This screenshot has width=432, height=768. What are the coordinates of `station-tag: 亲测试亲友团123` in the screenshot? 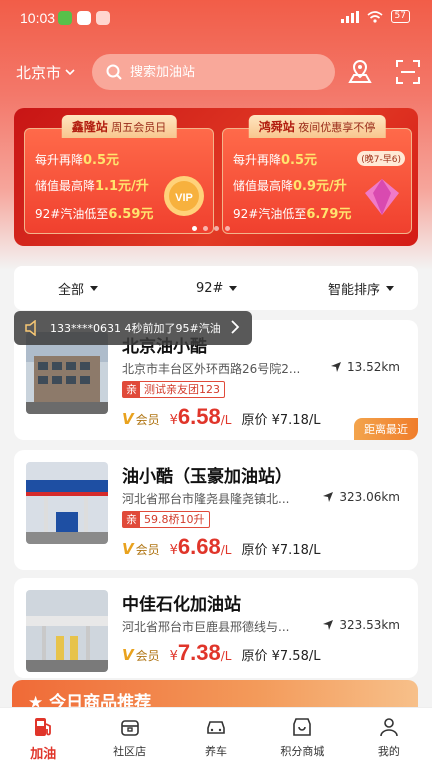 It's located at (173, 389).